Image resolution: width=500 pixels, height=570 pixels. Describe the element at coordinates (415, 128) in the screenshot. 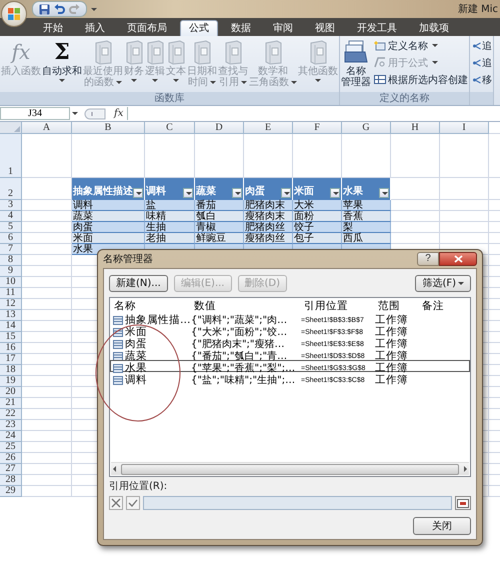

I see `column-header: H` at that location.